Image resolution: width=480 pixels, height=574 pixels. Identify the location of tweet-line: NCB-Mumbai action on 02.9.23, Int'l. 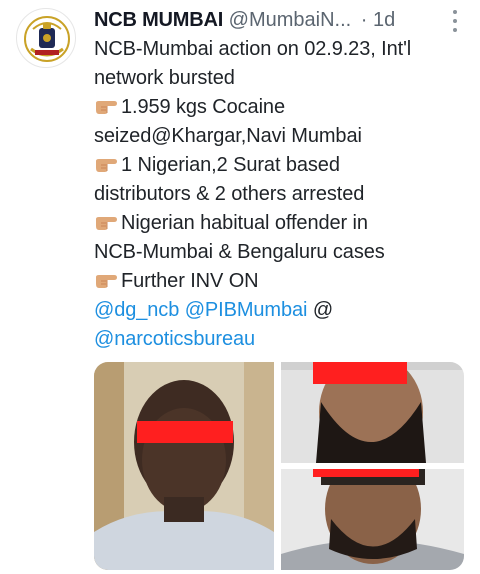
(253, 49).